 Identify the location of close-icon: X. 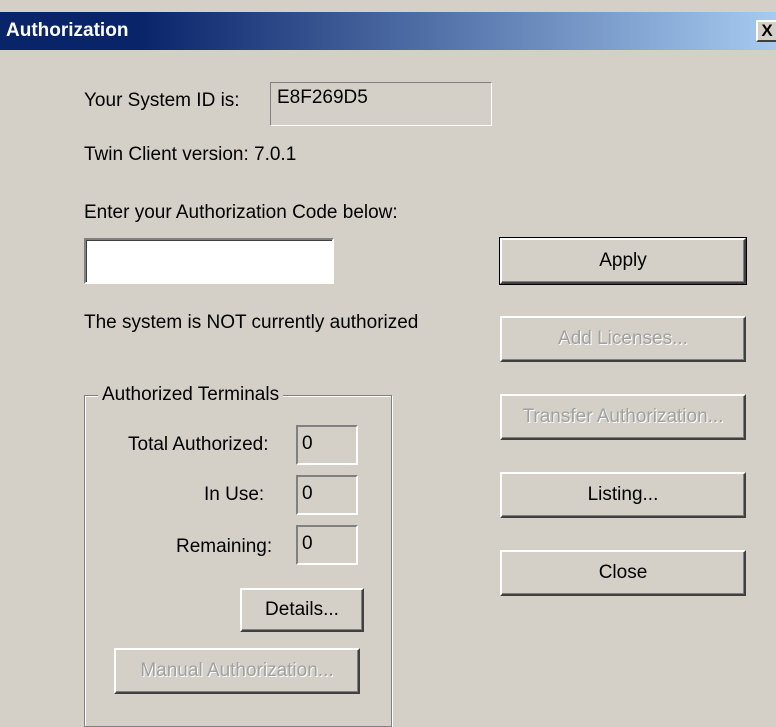
(766, 31).